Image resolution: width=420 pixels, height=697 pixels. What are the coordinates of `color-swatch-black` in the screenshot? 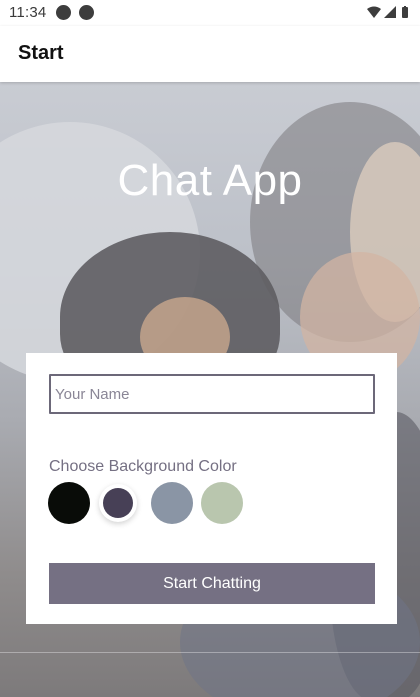 It's located at (69, 503).